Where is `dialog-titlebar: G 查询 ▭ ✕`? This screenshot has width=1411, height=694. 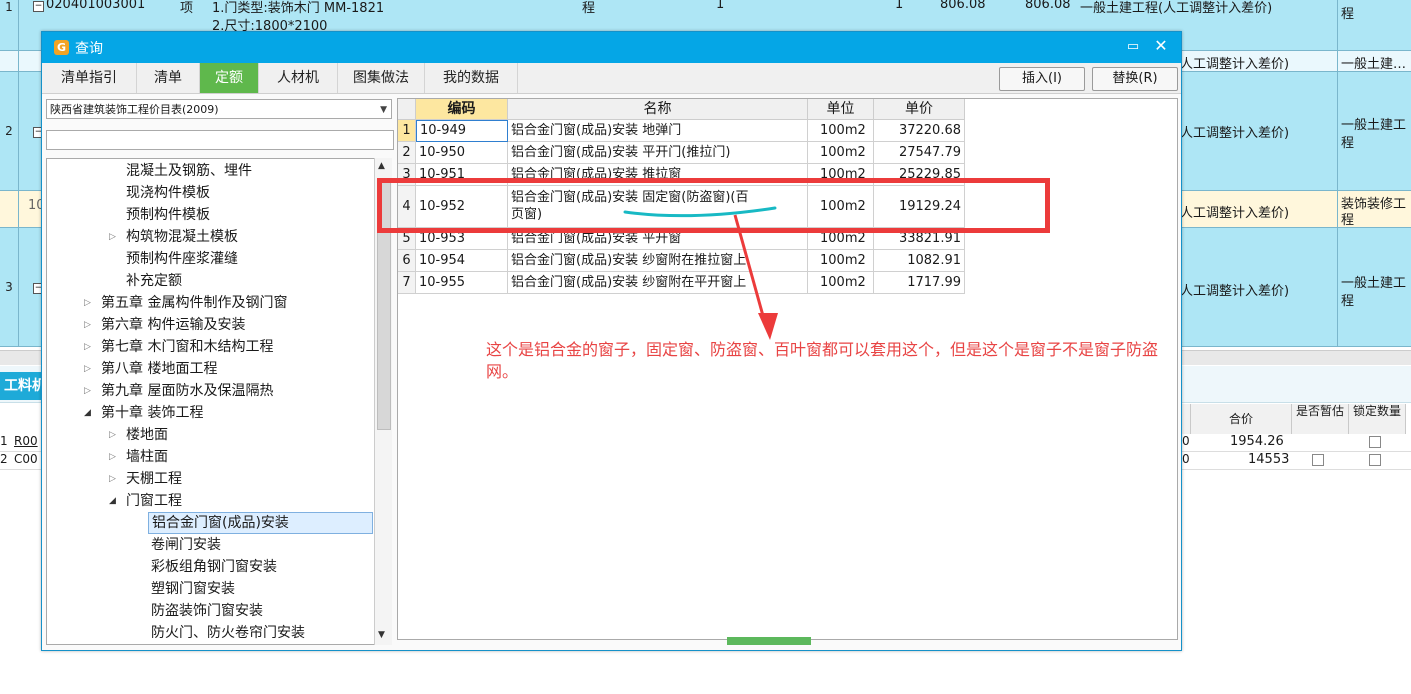
dialog-titlebar: G 查询 ▭ ✕ is located at coordinates (611, 47).